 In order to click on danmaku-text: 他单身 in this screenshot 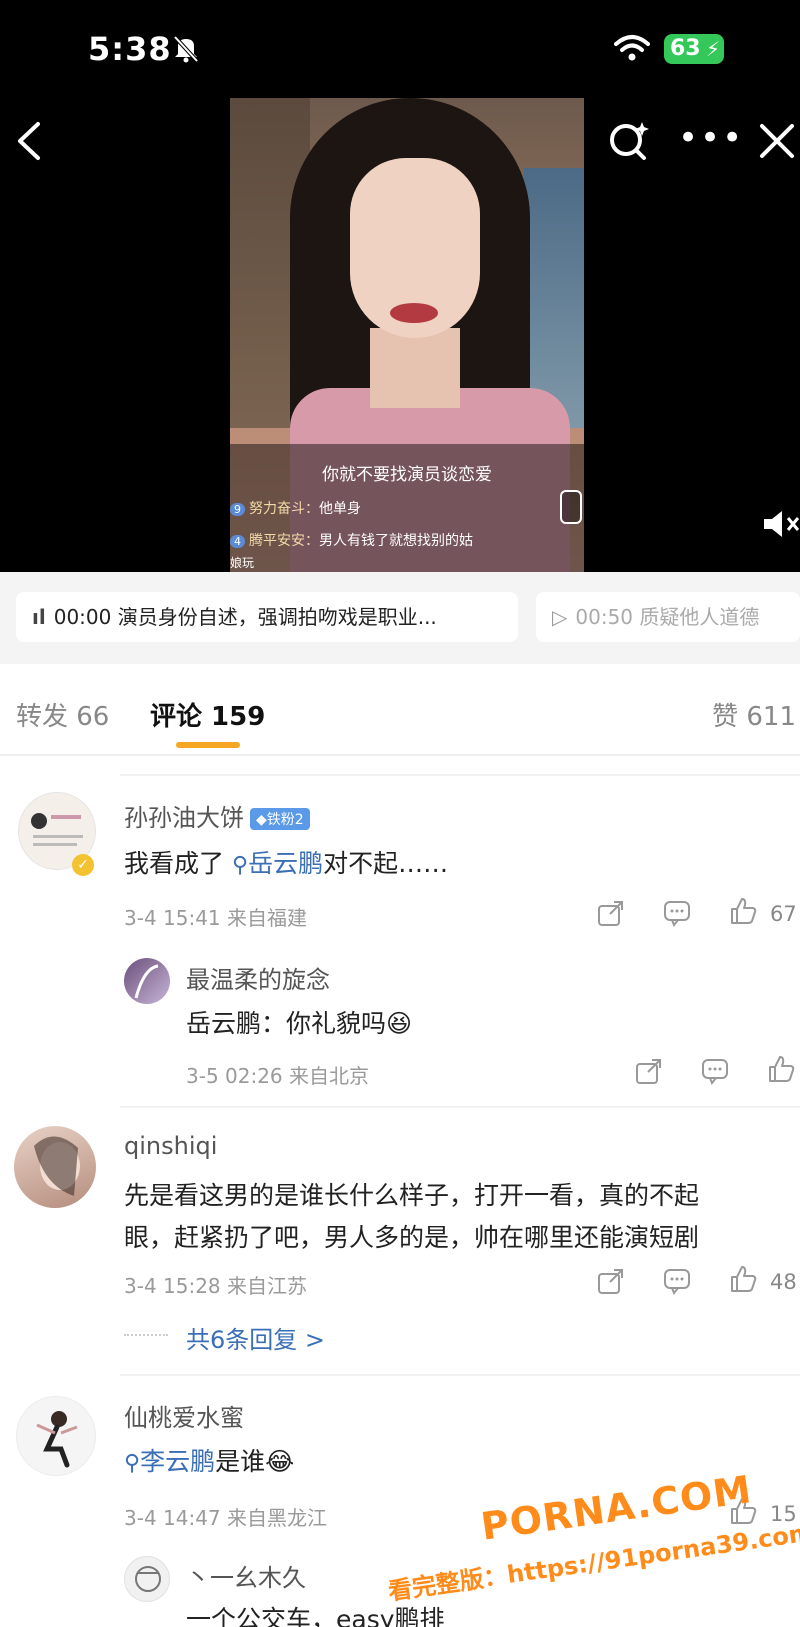, I will do `click(340, 509)`.